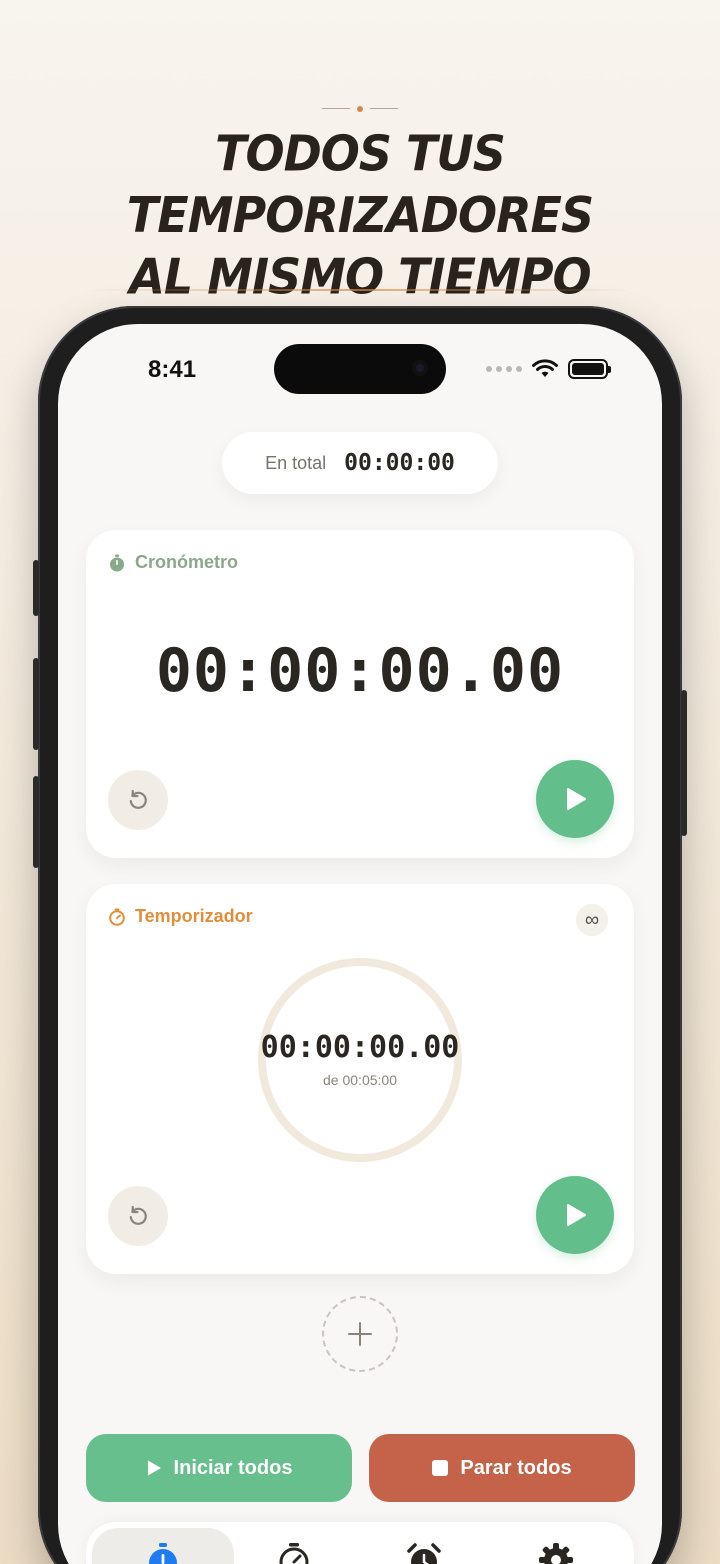 This screenshot has height=1564, width=720. What do you see at coordinates (360, 290) in the screenshot?
I see `headline-divider` at bounding box center [360, 290].